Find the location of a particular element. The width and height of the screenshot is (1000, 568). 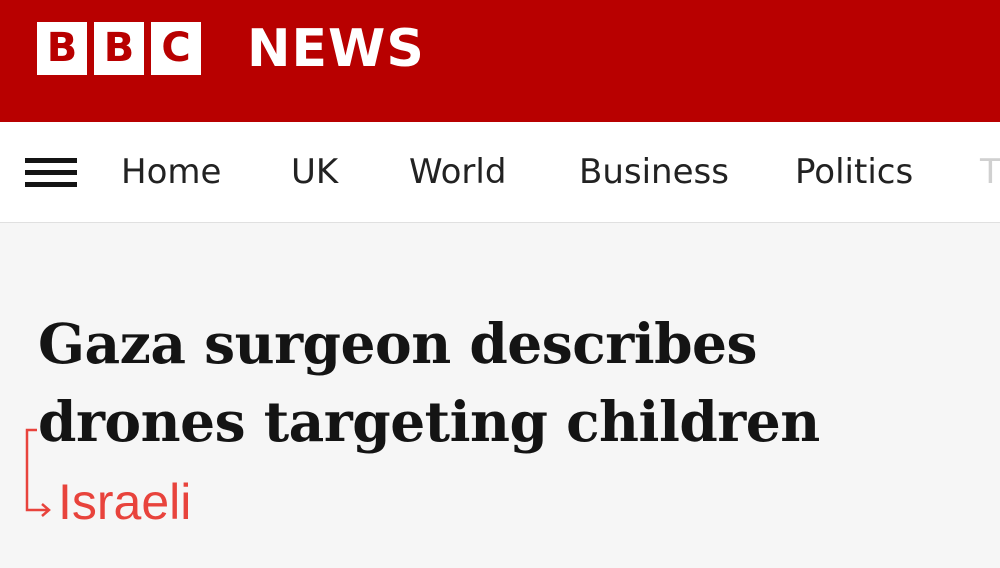

bbc-logo-block-b2: B is located at coordinates (119, 48).